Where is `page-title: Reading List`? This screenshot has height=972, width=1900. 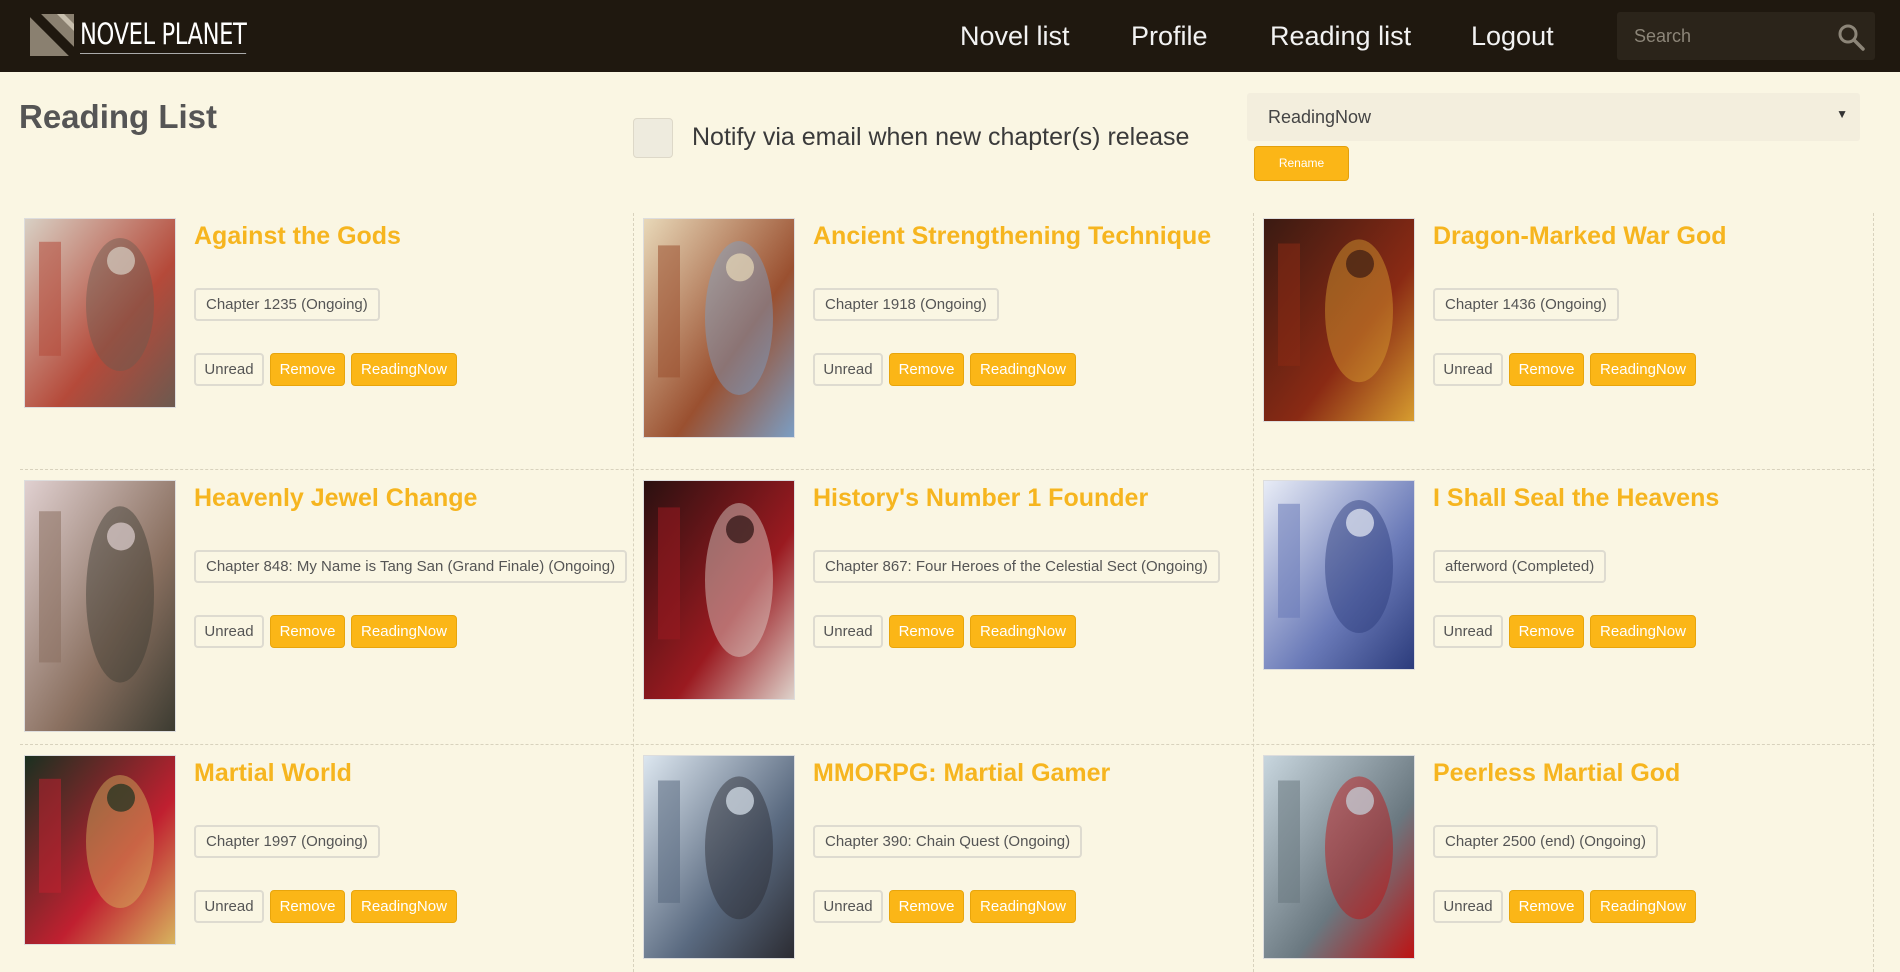
page-title: Reading List is located at coordinates (118, 116).